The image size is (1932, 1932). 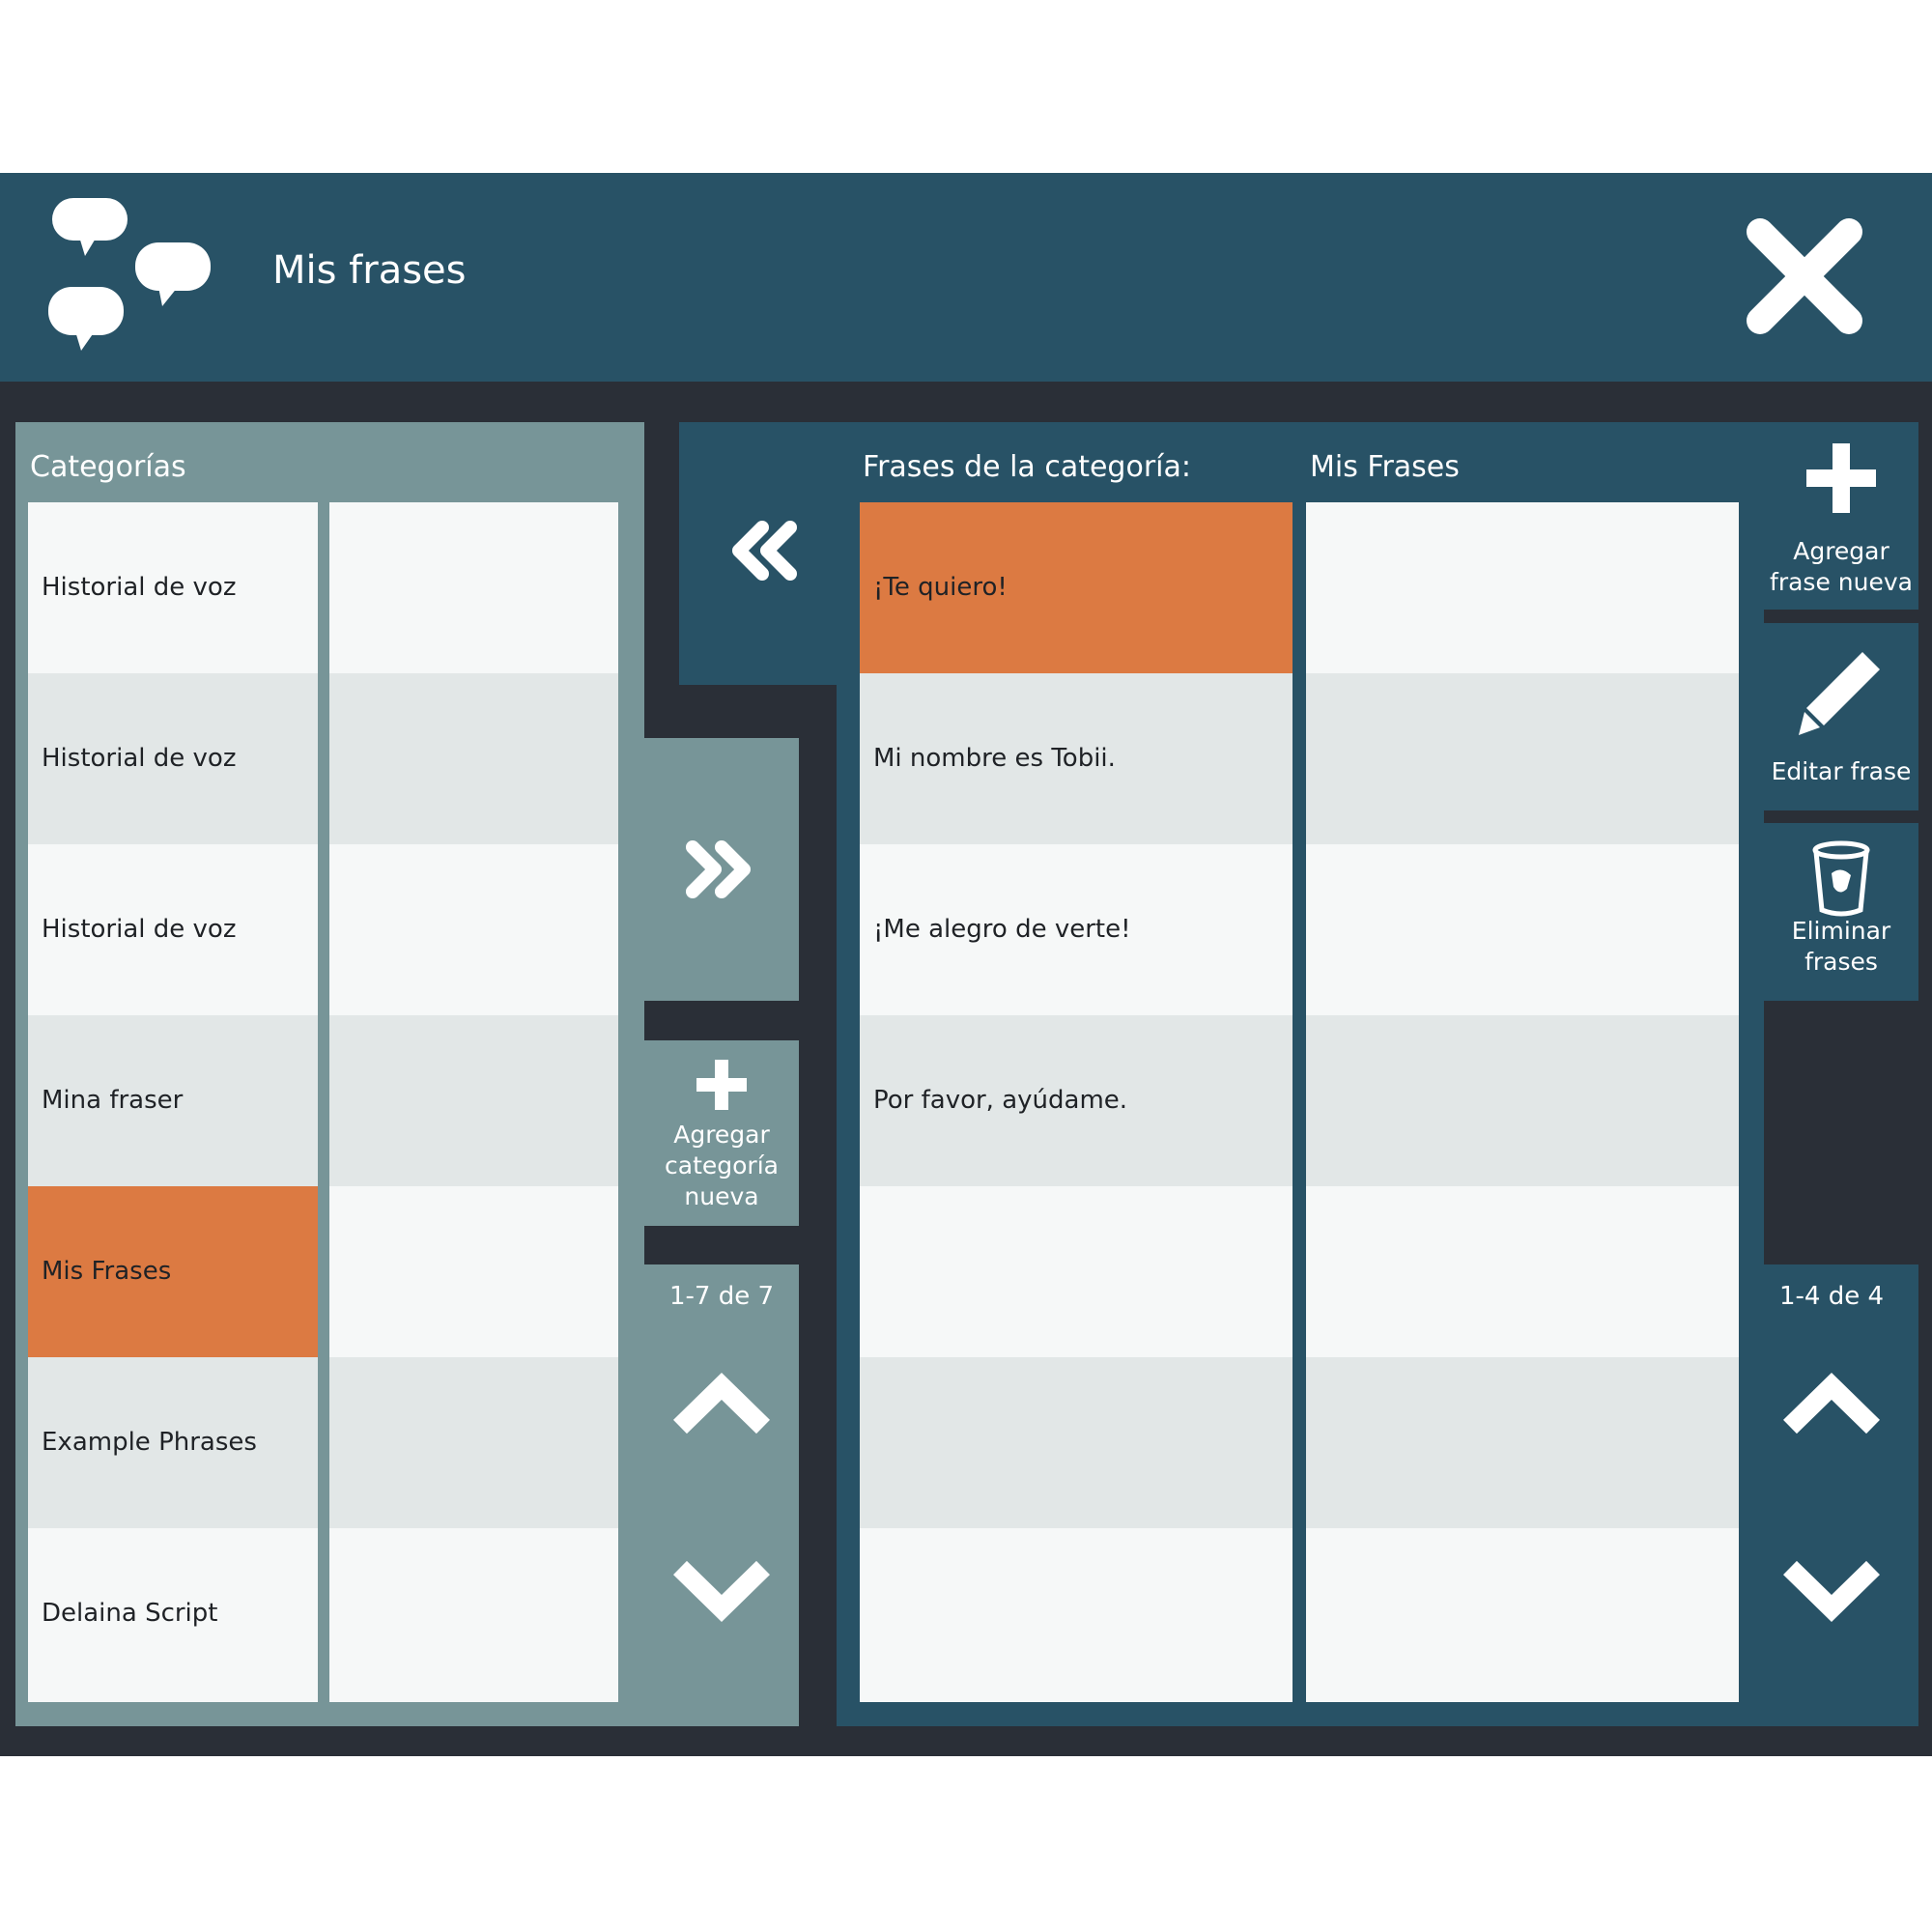 I want to click on phrase-item-selected: ¡Te quiero!, so click(x=1076, y=587).